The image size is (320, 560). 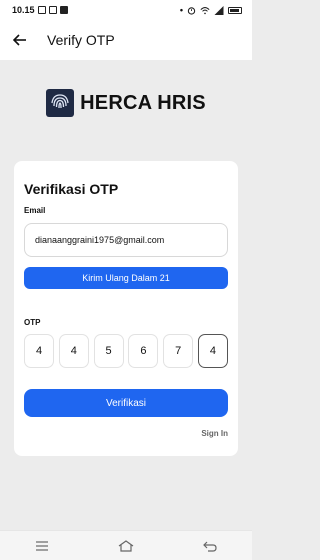 I want to click on app-bar: Verify OTP, so click(x=126, y=40).